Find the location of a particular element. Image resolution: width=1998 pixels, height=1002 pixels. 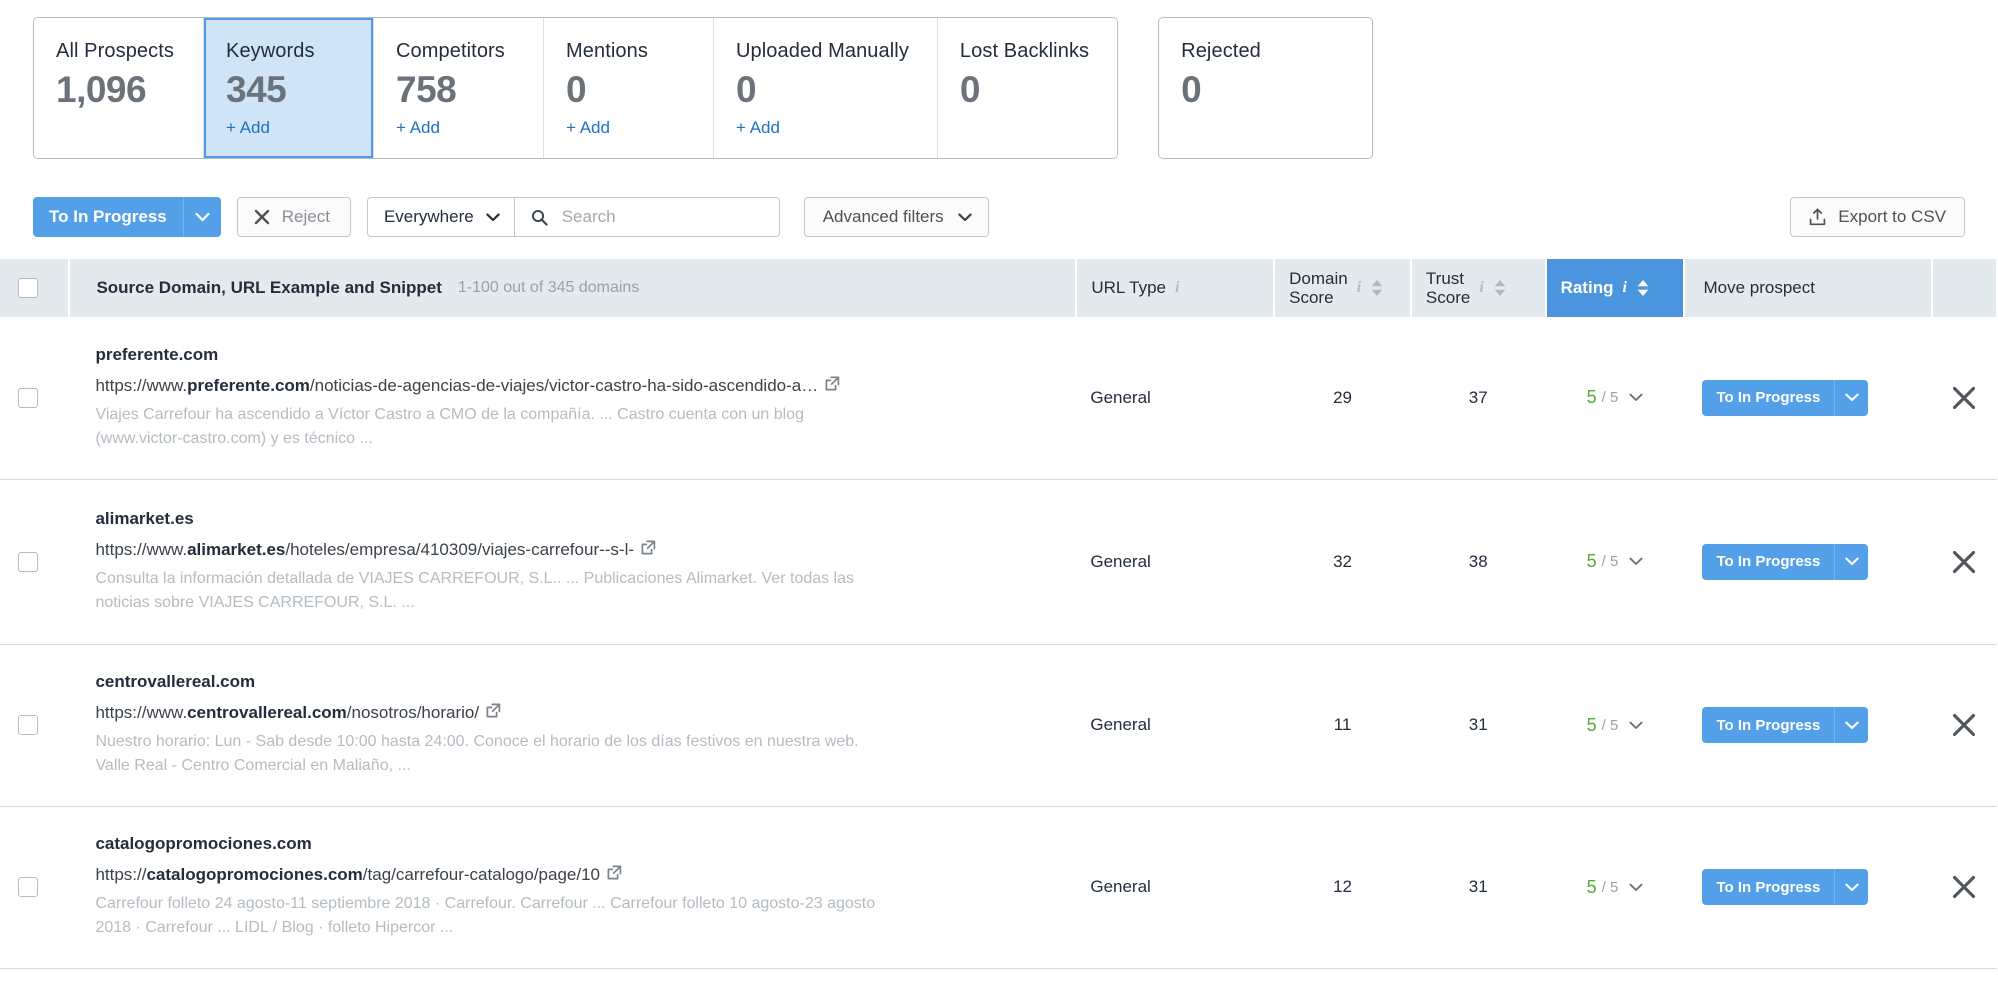

tab-count: 345 is located at coordinates (256, 89).